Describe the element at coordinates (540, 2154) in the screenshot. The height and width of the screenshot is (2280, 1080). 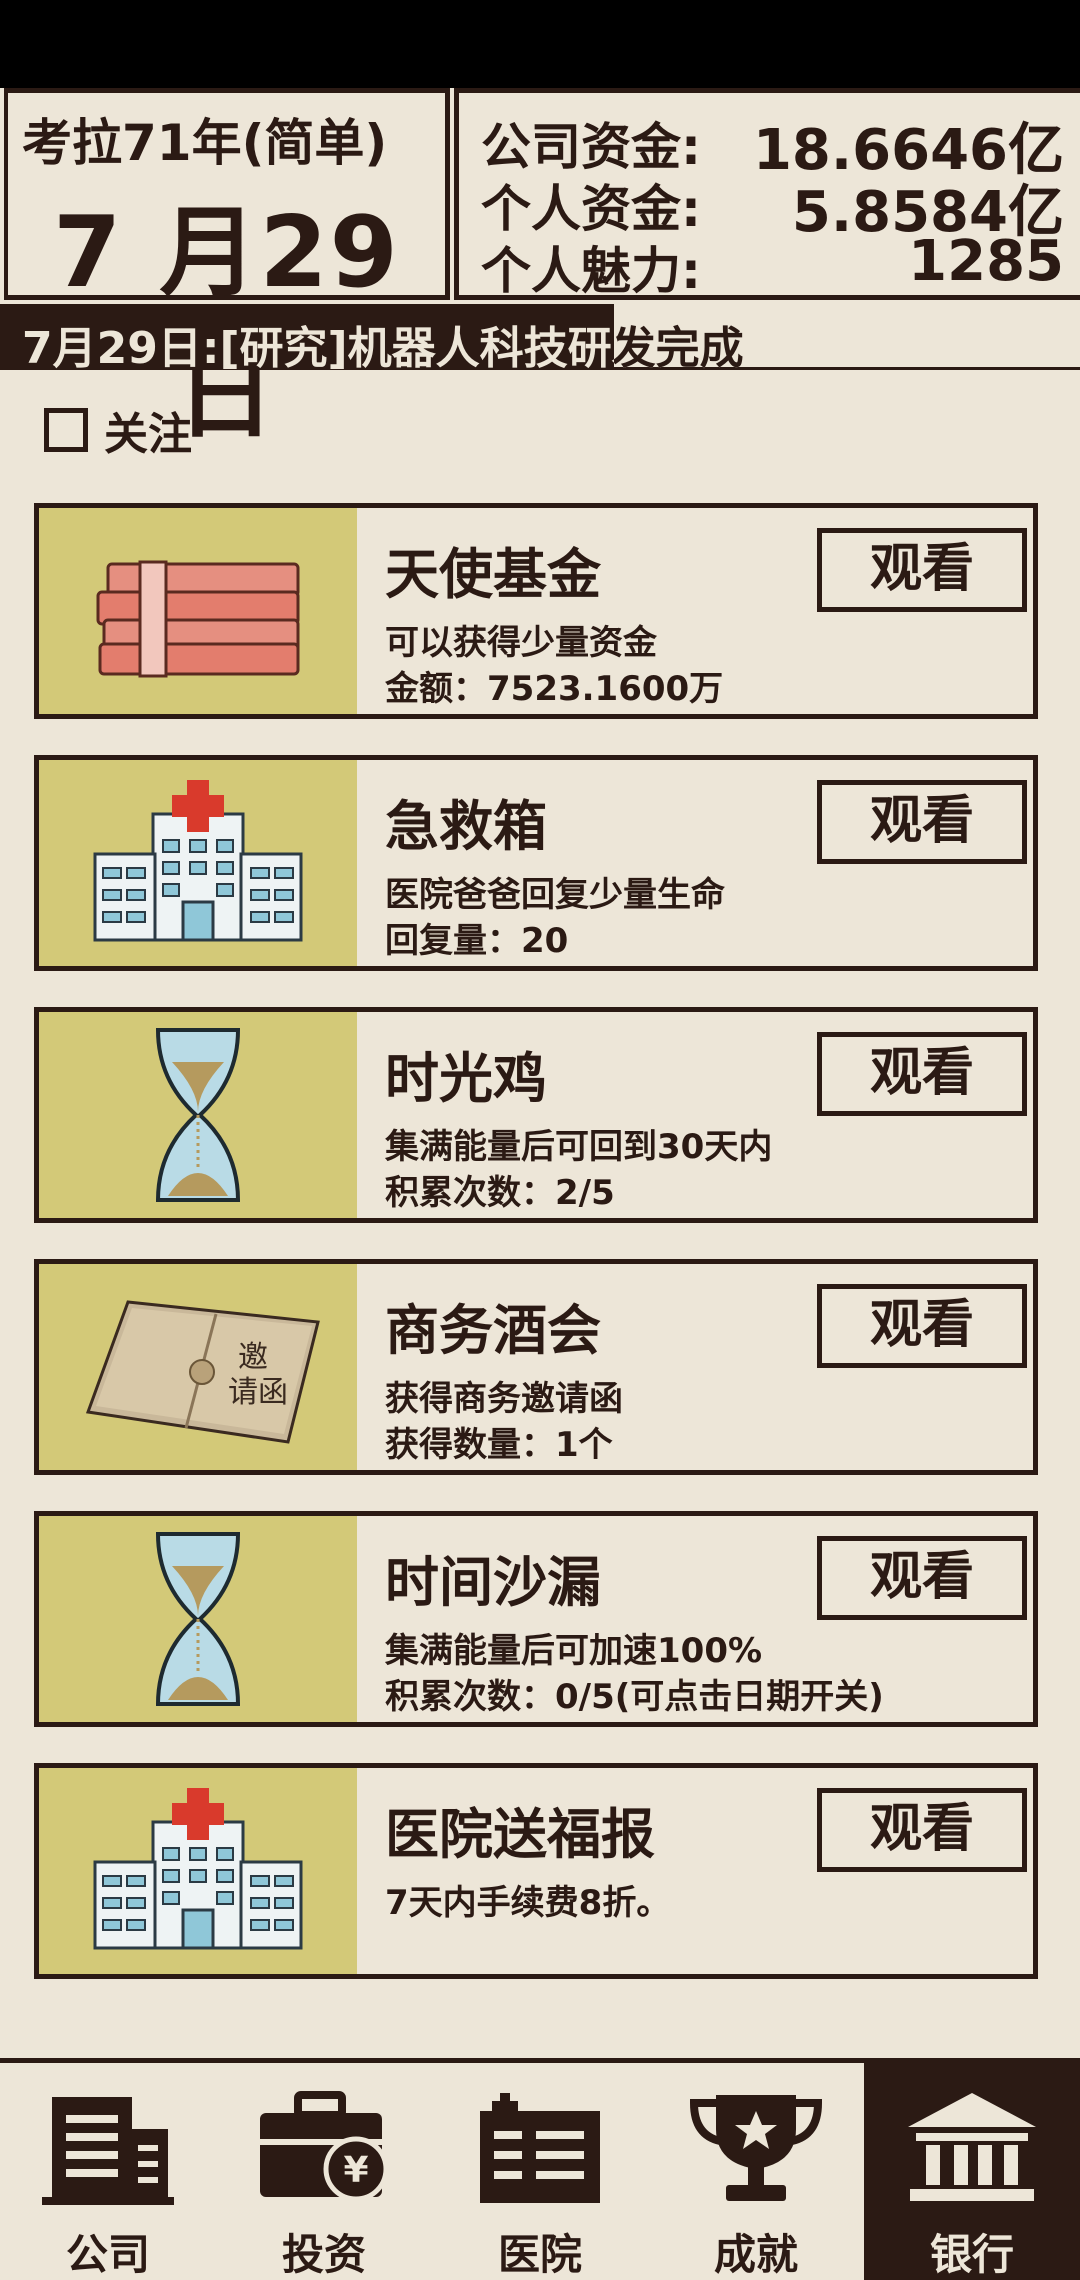
I see `hospital-building-icon` at that location.